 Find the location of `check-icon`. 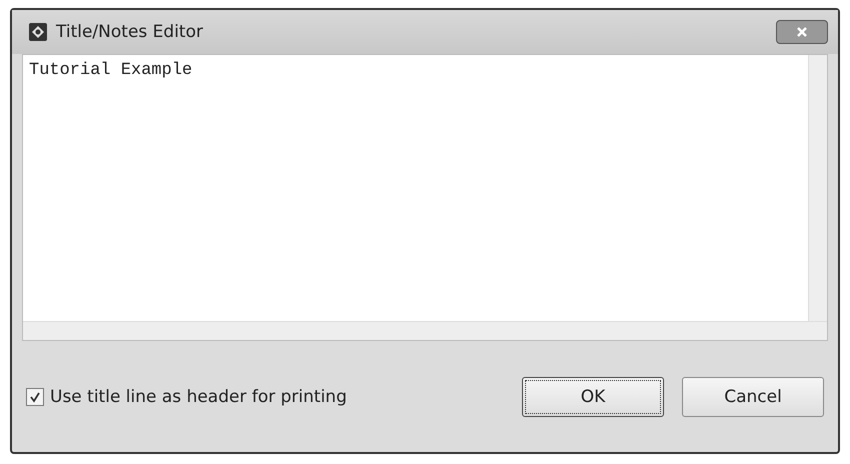

check-icon is located at coordinates (35, 396).